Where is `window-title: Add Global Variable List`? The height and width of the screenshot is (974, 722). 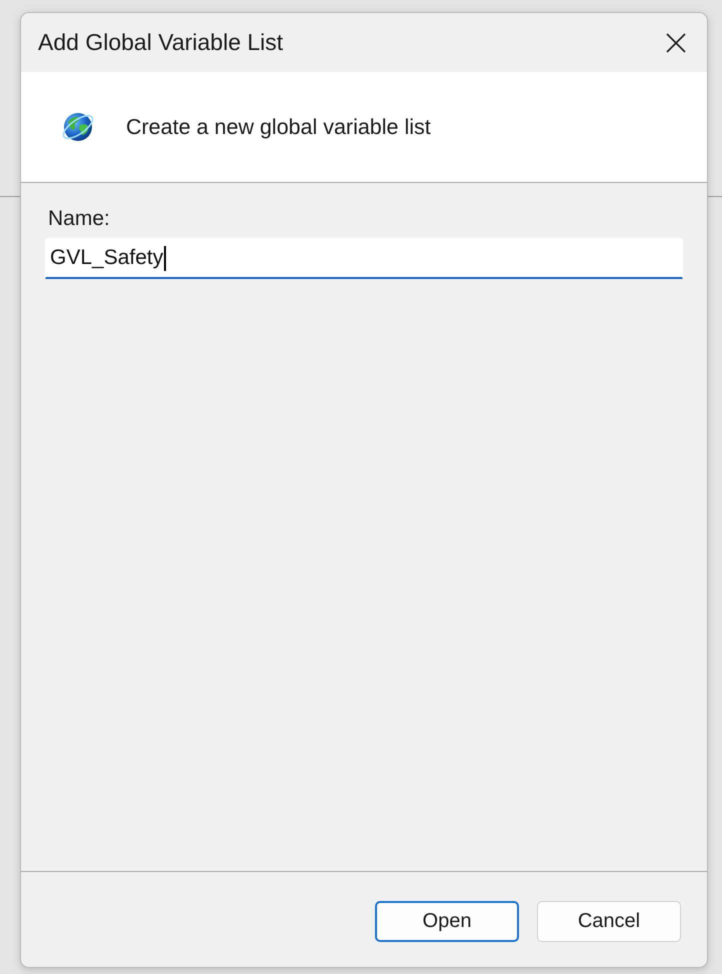 window-title: Add Global Variable List is located at coordinates (161, 42).